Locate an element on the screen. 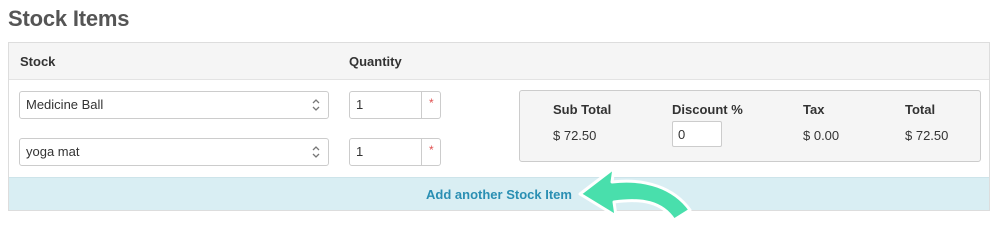  sub-total-value: $ 72.50 is located at coordinates (575, 135).